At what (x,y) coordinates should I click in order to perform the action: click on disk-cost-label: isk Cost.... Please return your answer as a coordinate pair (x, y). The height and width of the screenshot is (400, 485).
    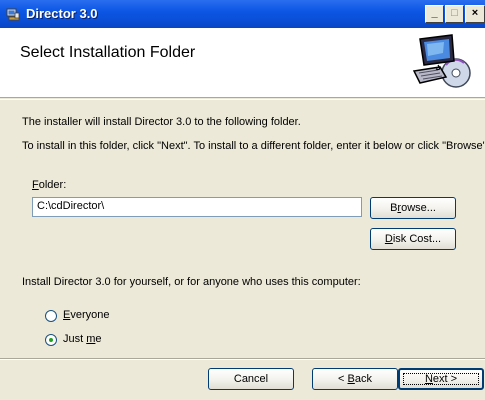
    Looking at the image, I should click on (417, 239).